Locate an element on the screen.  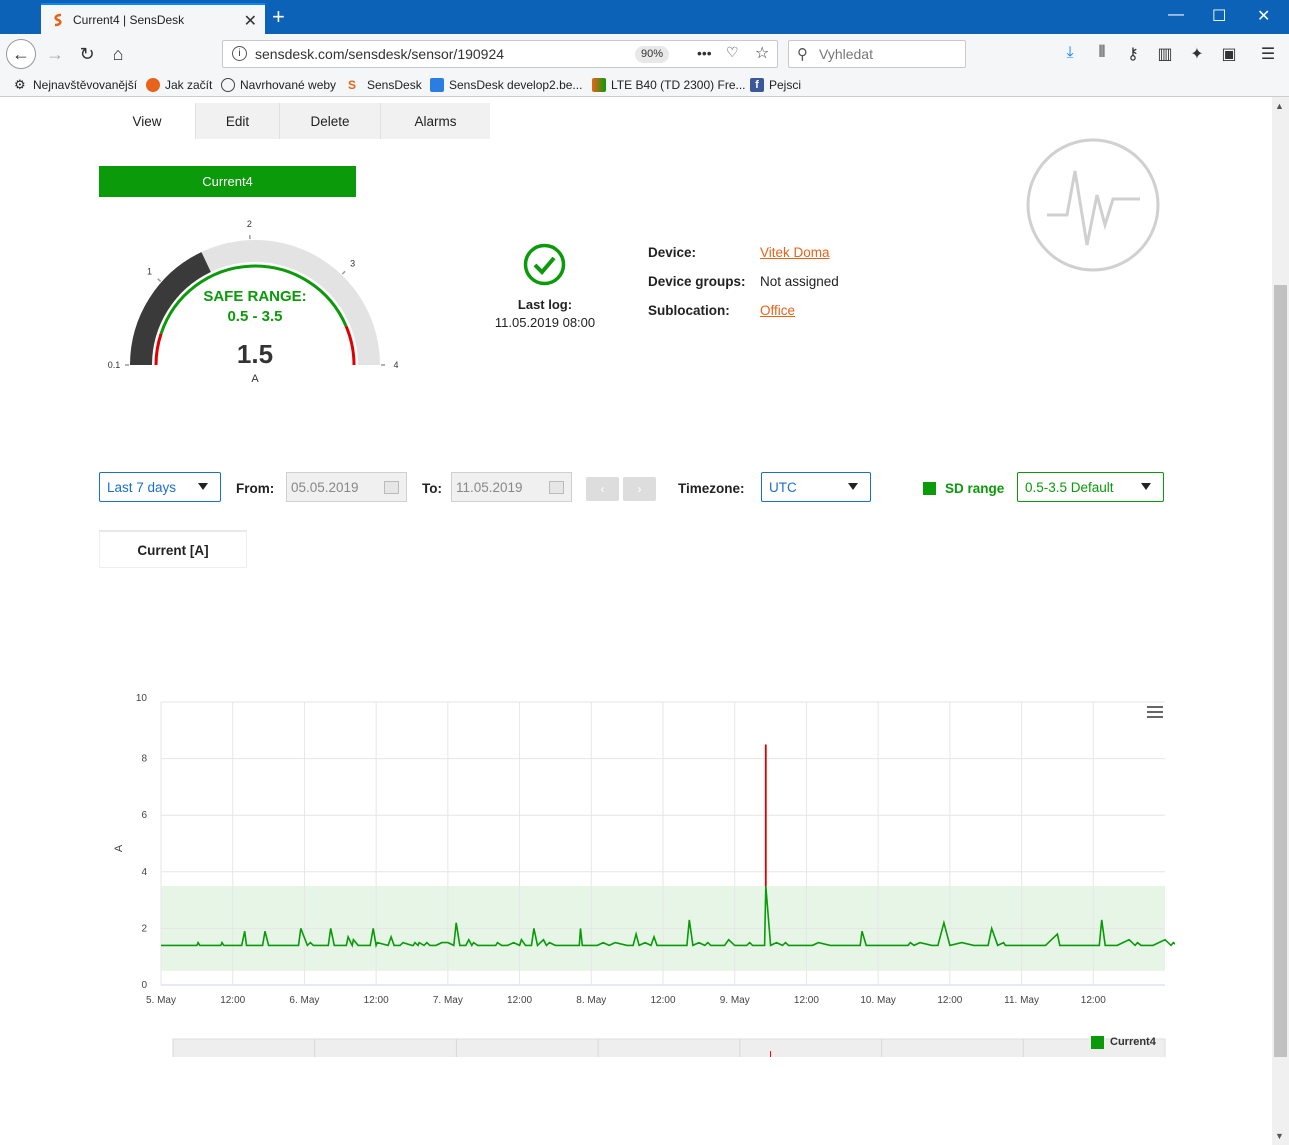
chart-export-menu-icon is located at coordinates (1155, 712).